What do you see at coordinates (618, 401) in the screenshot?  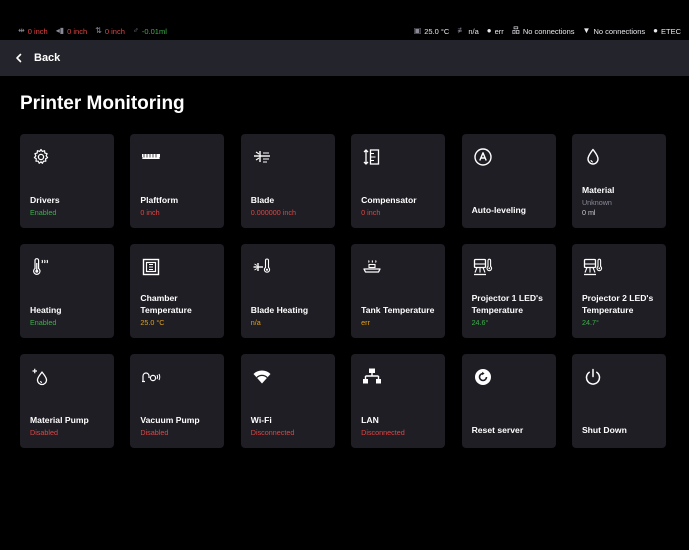 I see `card-shut-down: Shut Down` at bounding box center [618, 401].